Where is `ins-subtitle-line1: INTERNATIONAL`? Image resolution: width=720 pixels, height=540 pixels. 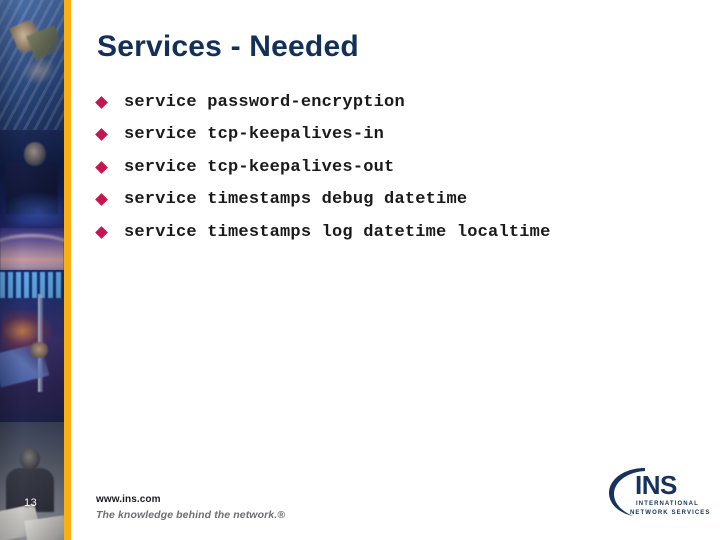
ins-subtitle-line1: INTERNATIONAL is located at coordinates (667, 504).